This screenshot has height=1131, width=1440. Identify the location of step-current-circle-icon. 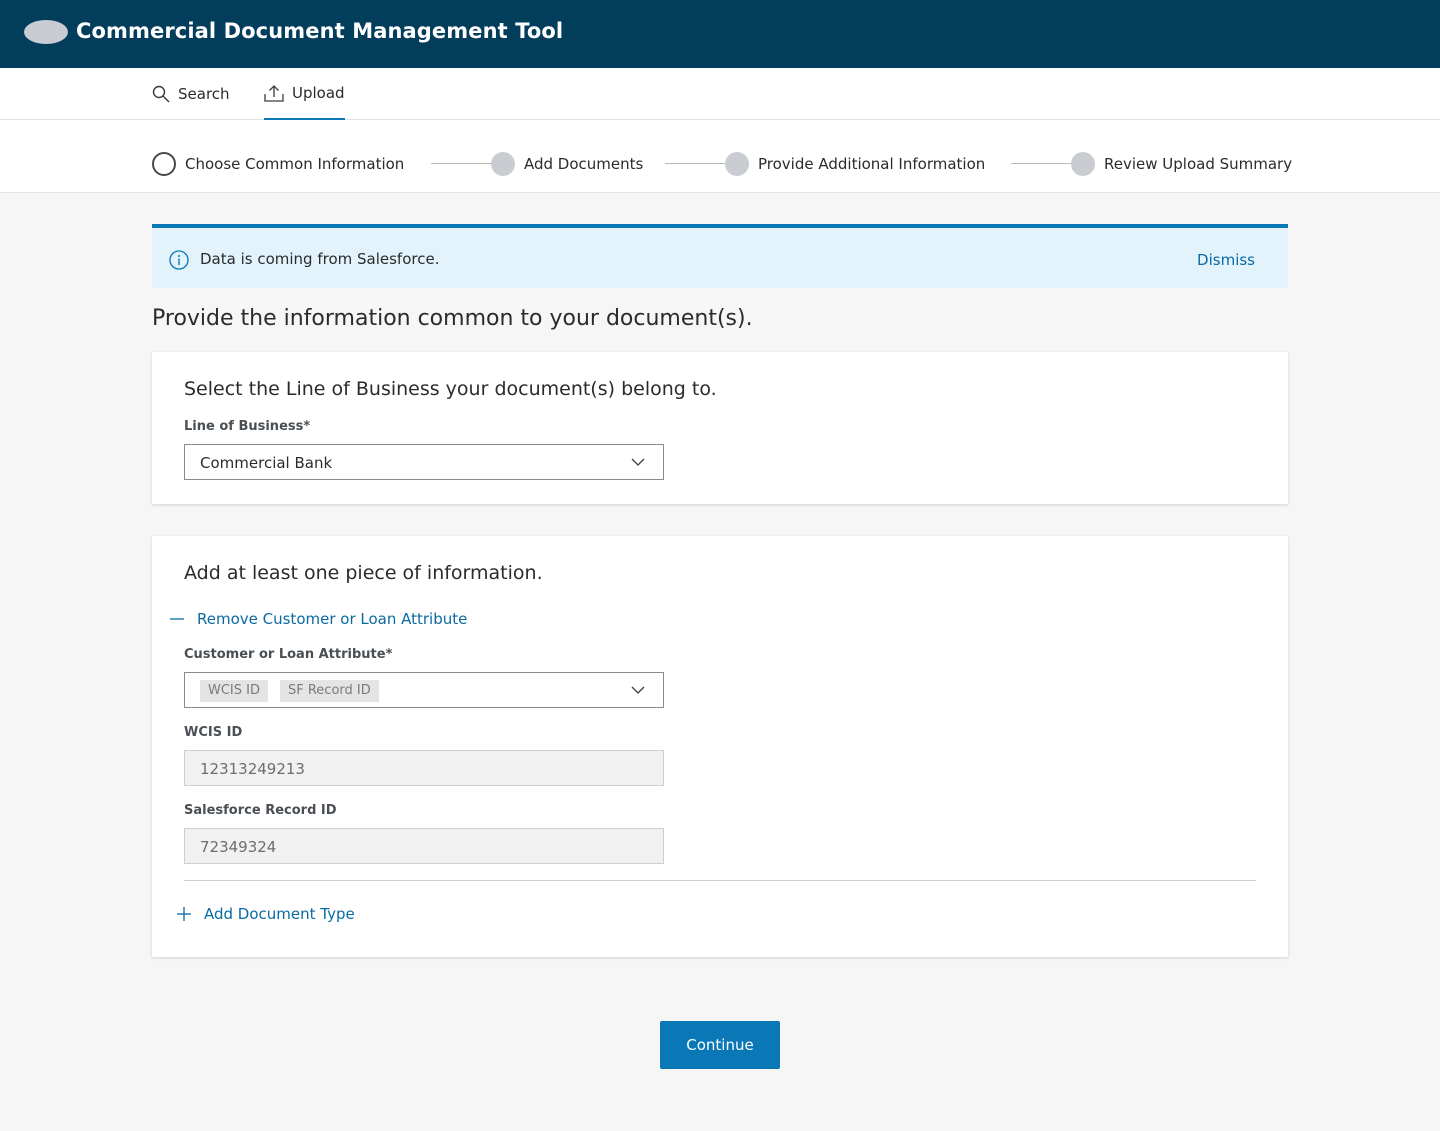
(164, 164).